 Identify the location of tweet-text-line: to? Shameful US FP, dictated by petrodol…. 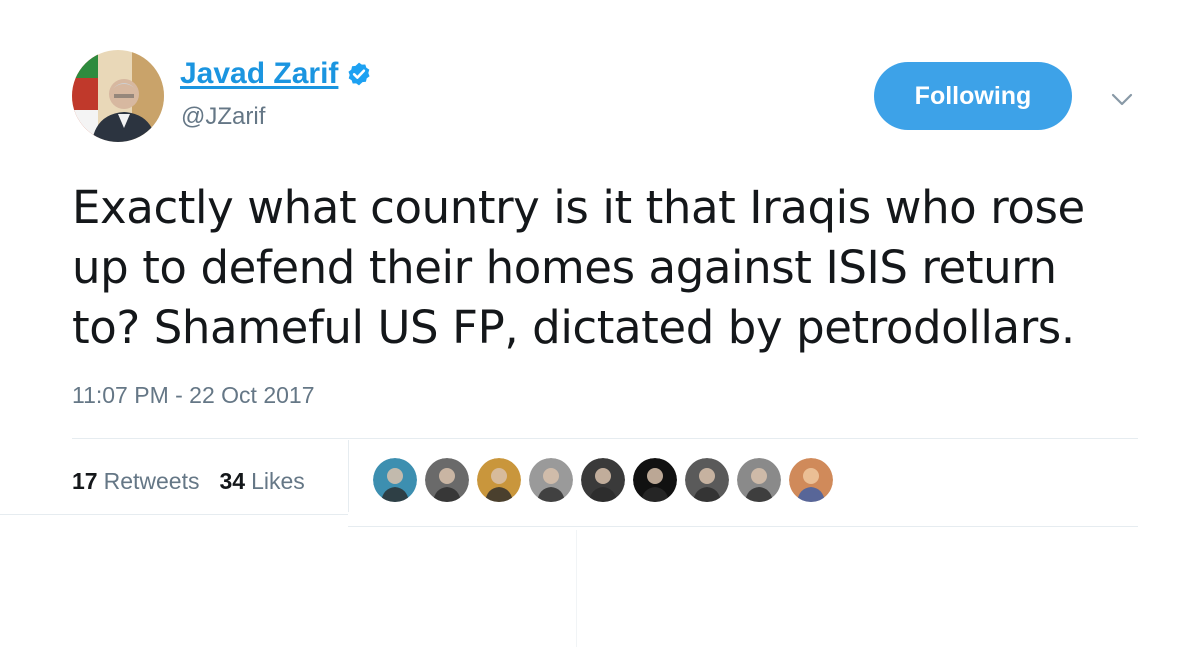
(573, 327).